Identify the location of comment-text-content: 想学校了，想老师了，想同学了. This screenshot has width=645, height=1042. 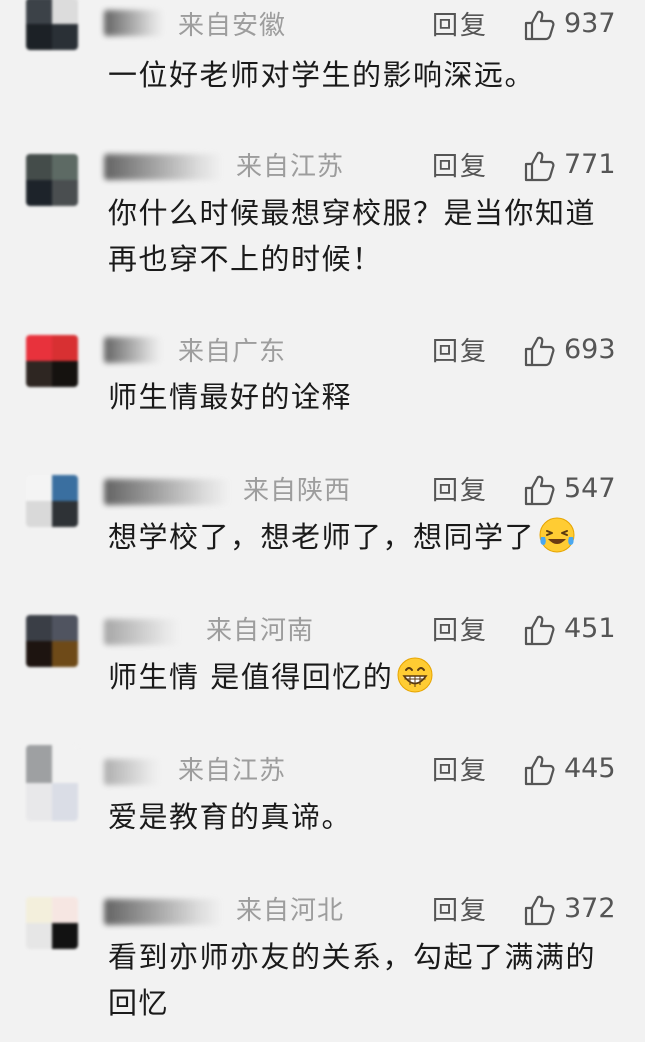
(322, 537).